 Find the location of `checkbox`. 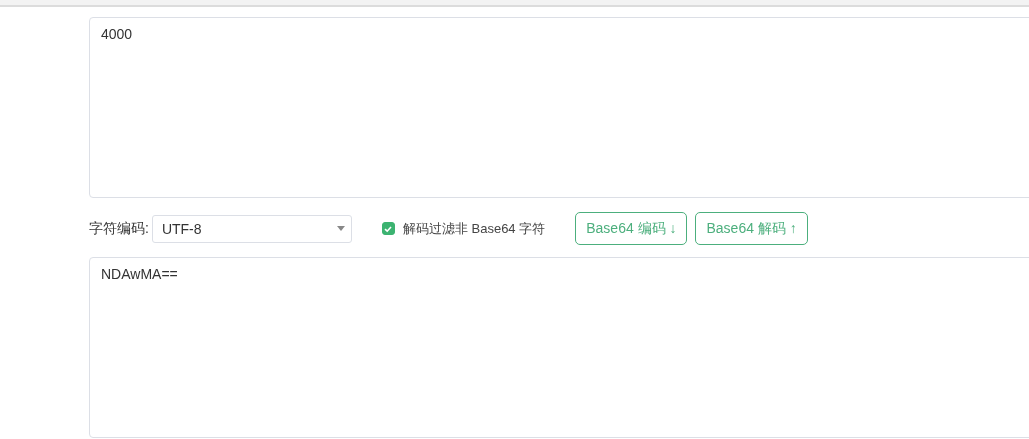

checkbox is located at coordinates (388, 228).